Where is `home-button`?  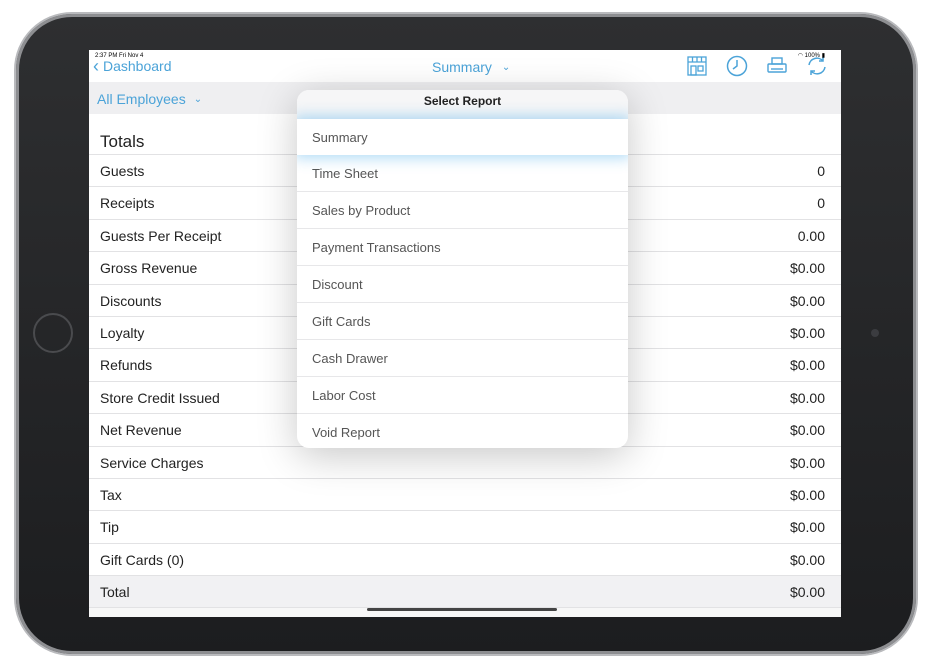 home-button is located at coordinates (53, 333).